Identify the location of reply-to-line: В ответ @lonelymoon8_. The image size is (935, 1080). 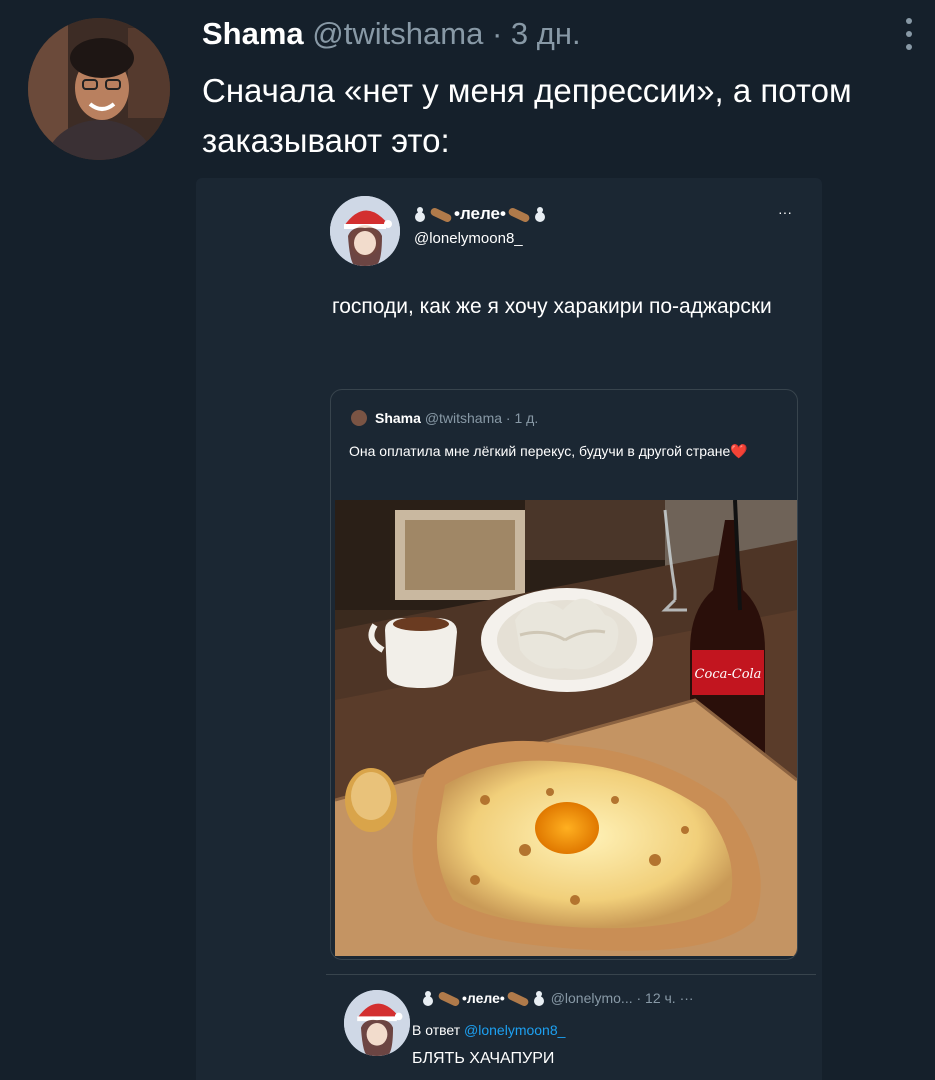
(488, 1030).